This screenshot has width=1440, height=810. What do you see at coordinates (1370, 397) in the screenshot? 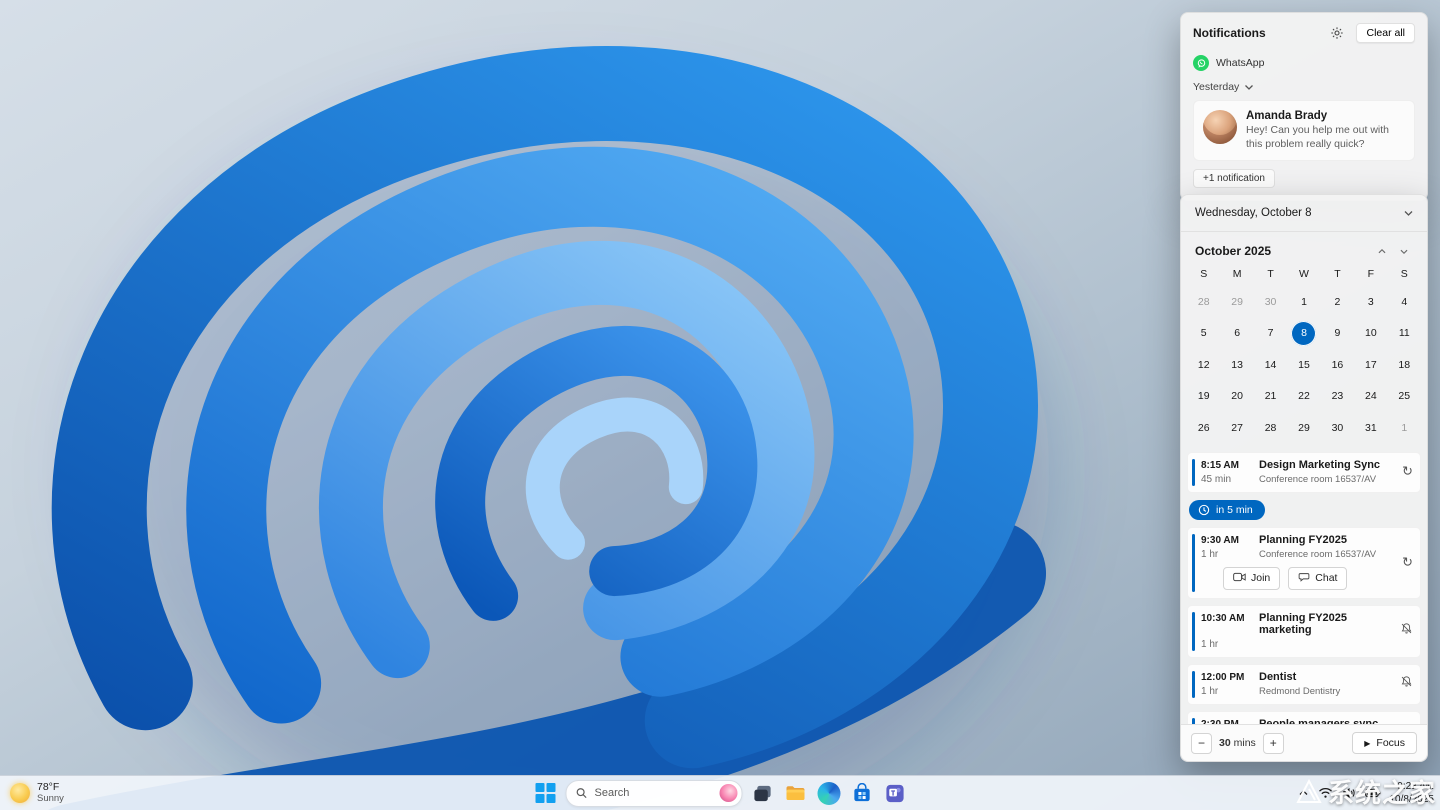
I see `calendar-day-cell: 24` at bounding box center [1370, 397].